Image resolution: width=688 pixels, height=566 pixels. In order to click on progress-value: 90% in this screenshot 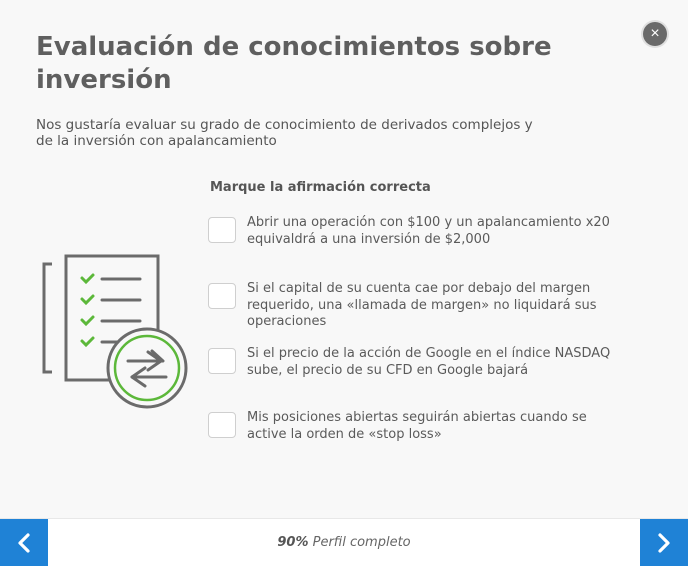, I will do `click(293, 542)`.